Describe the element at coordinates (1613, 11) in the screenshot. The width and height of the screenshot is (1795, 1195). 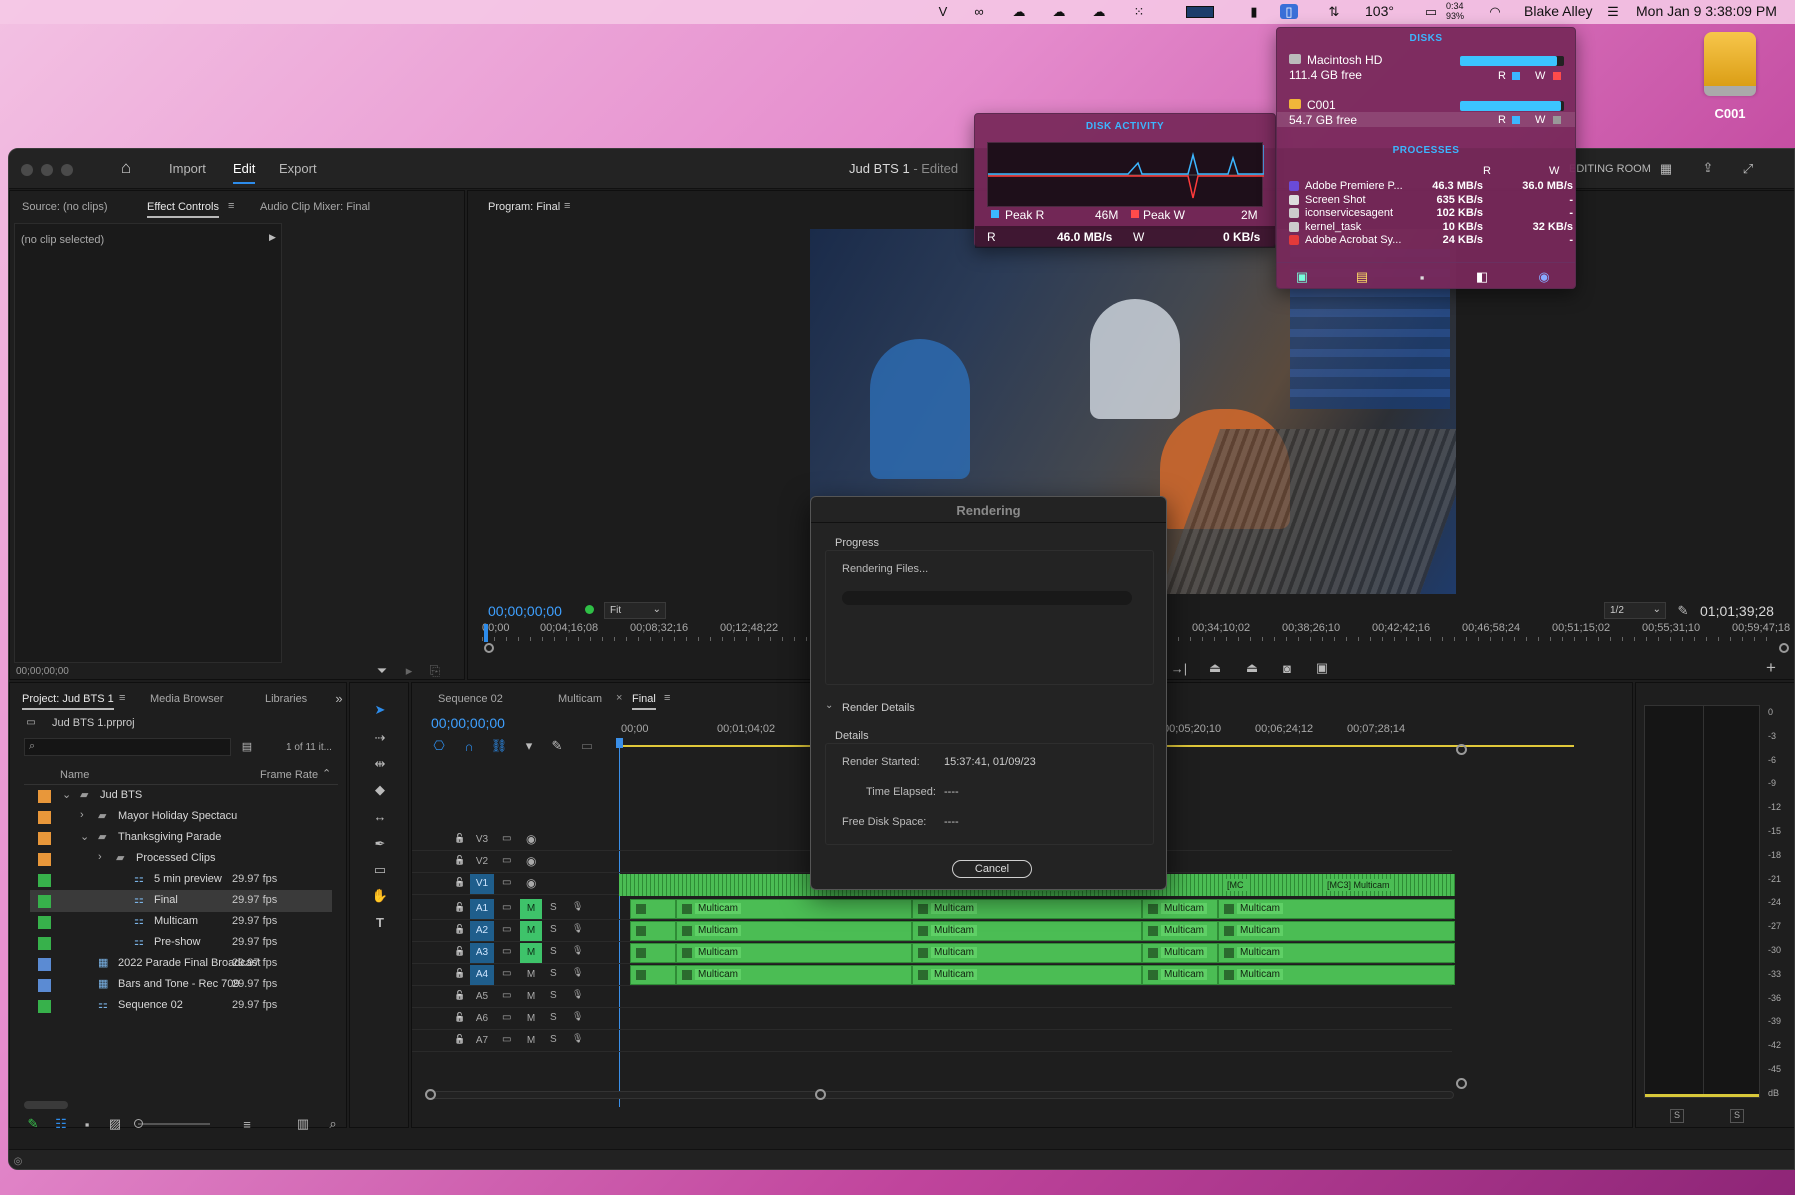
I see `control-center-icon: ☰` at that location.